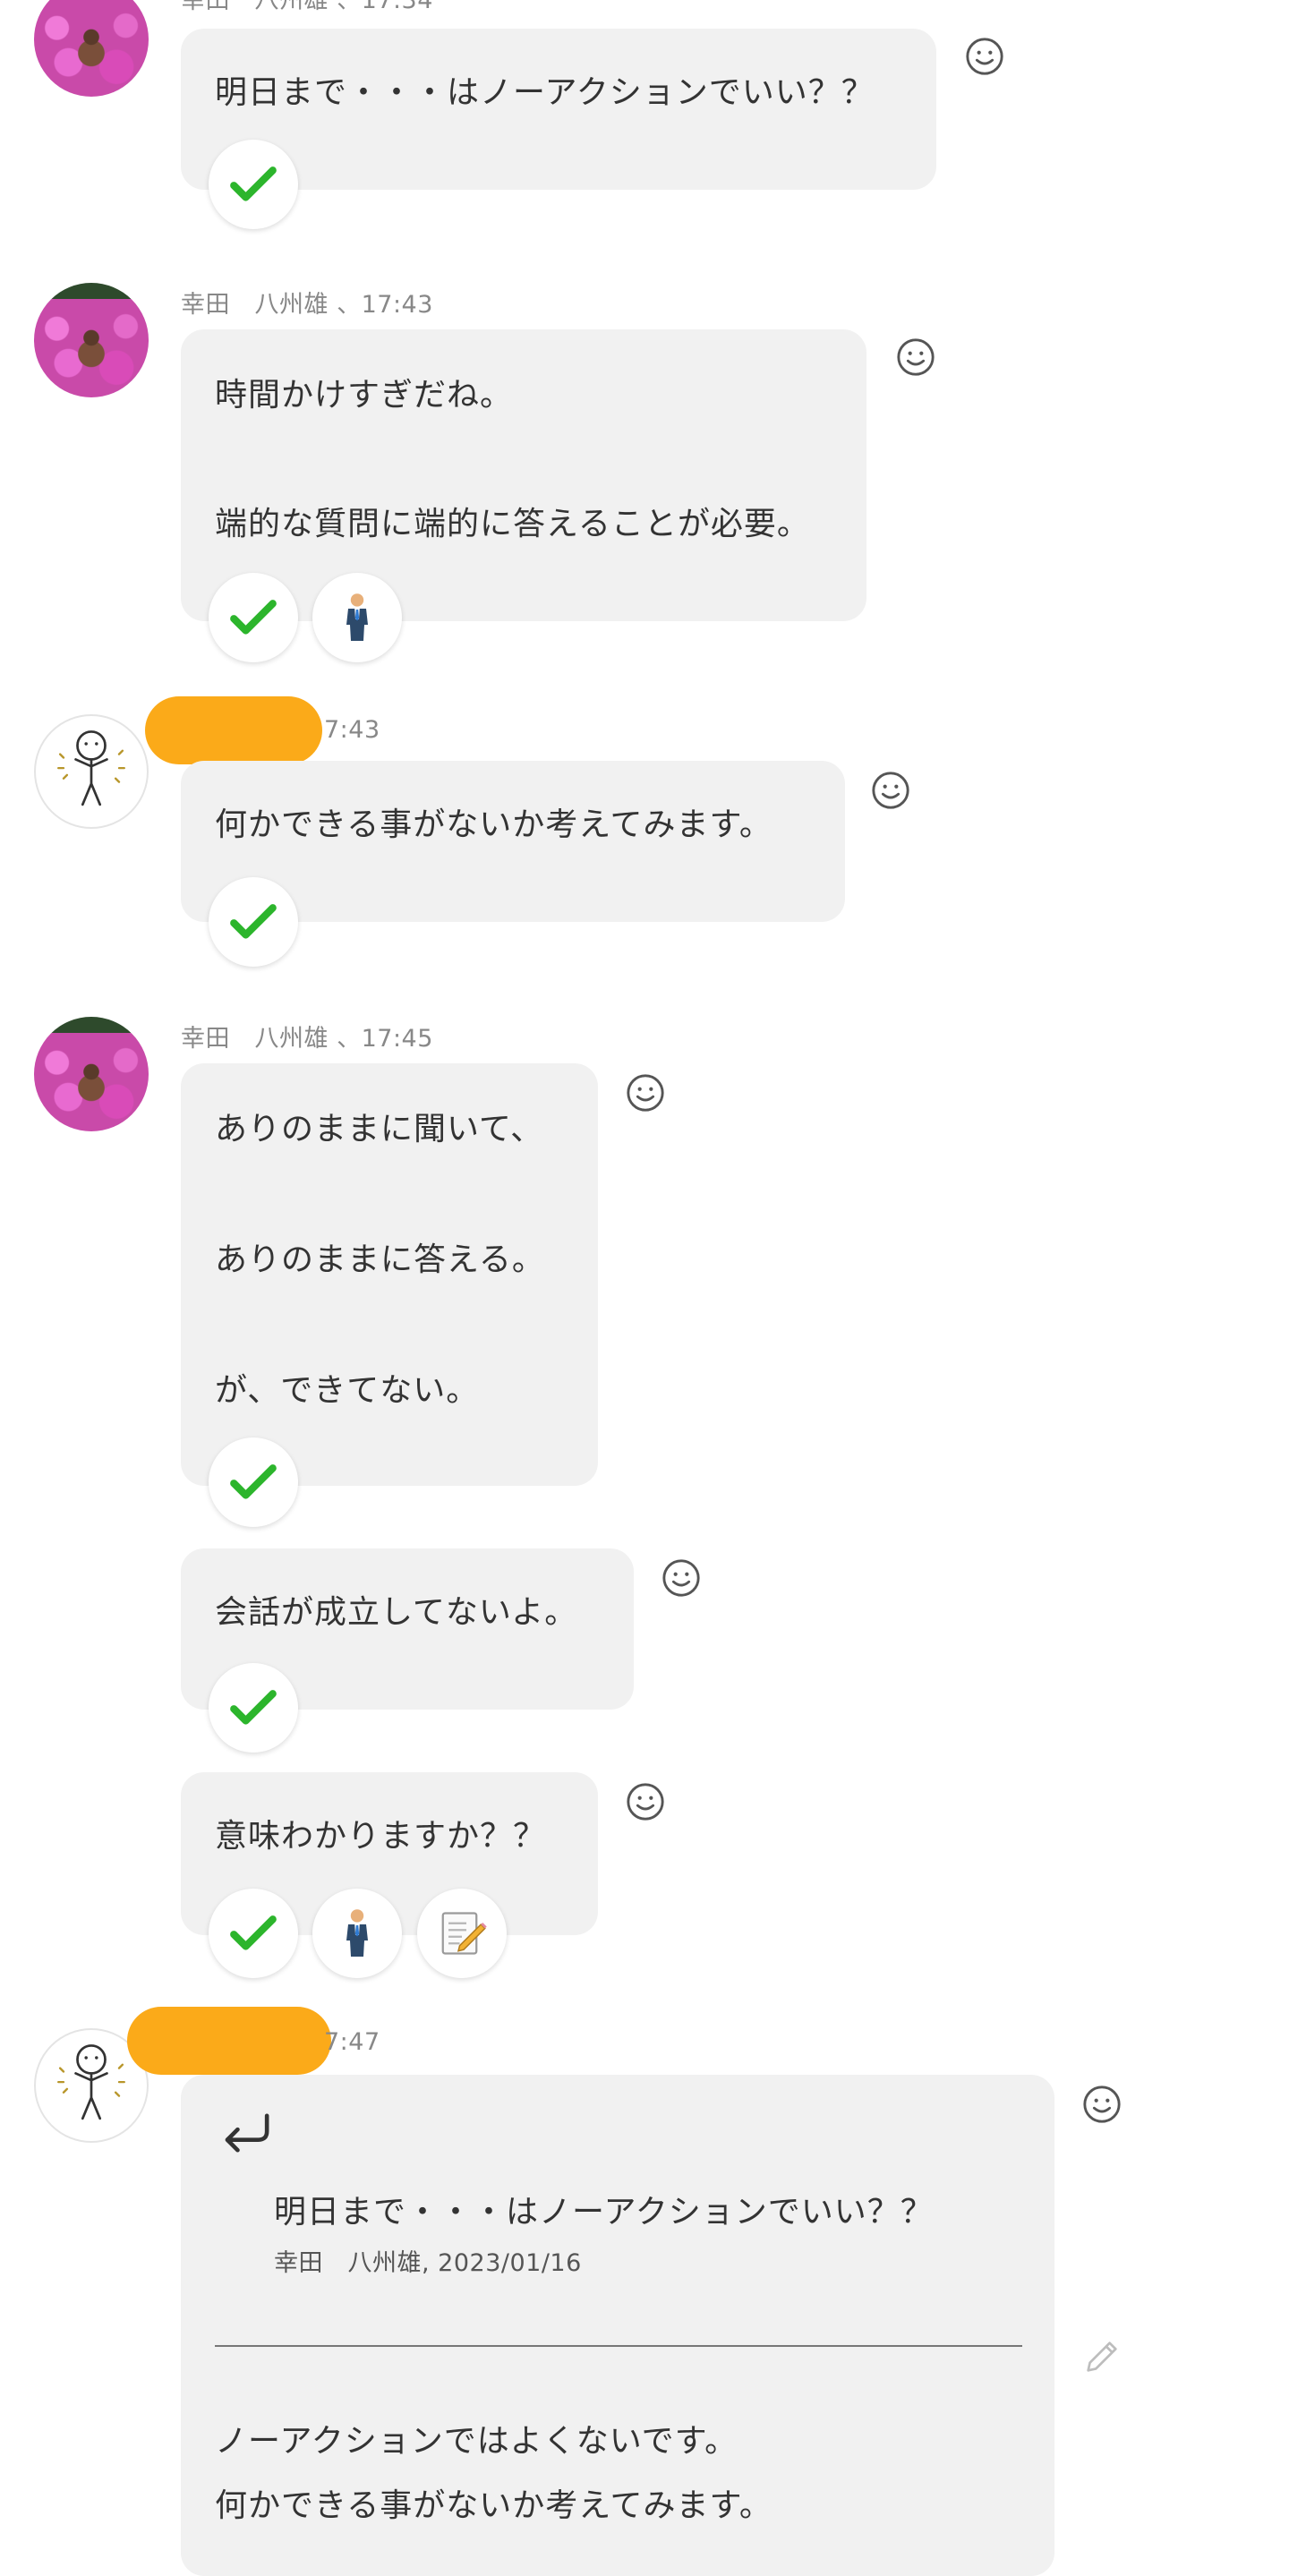 The height and width of the screenshot is (2576, 1289). I want to click on message-text: 端的な質問に端的に答えることが必要。, so click(512, 524).